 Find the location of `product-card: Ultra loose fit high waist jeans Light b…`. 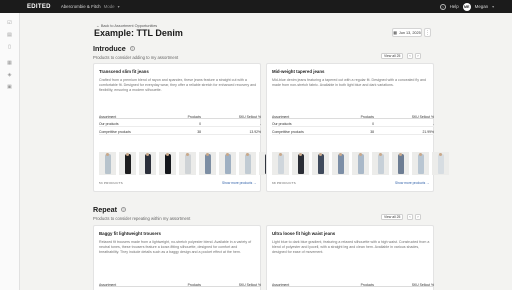

product-card: Ultra loose fit high waist jeans Light b… is located at coordinates (350, 257).